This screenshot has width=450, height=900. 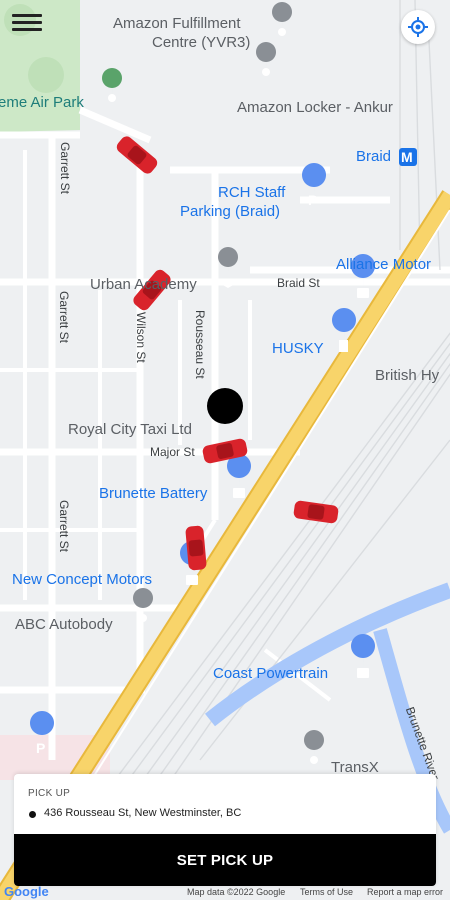 I want to click on pickup-address: 436 Rousseau St, New Westminster, BC, so click(x=142, y=813).